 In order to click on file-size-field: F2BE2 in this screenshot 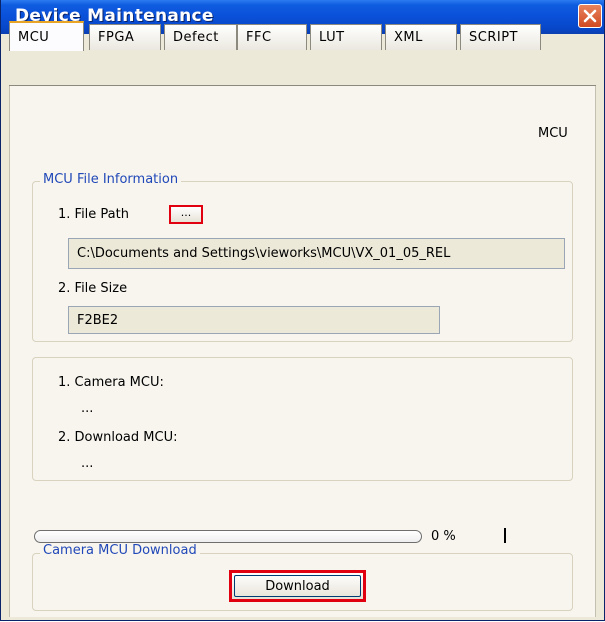, I will do `click(254, 320)`.